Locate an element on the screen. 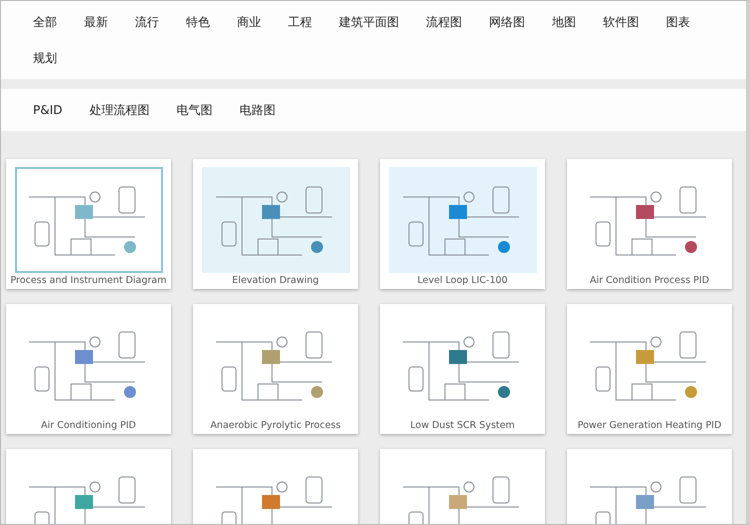 The width and height of the screenshot is (750, 525). template-card: Anaerobic Pyrolytic Process is located at coordinates (275, 369).